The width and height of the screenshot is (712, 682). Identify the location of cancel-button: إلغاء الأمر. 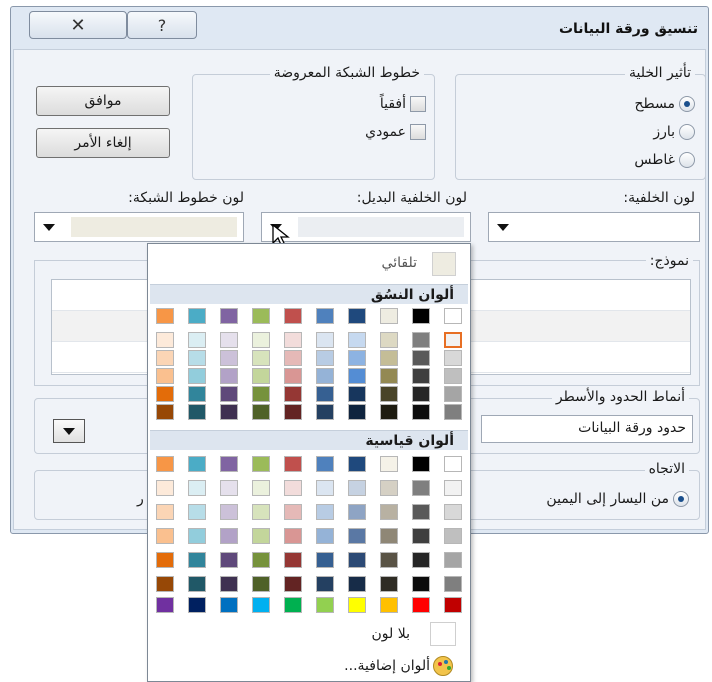
(103, 143).